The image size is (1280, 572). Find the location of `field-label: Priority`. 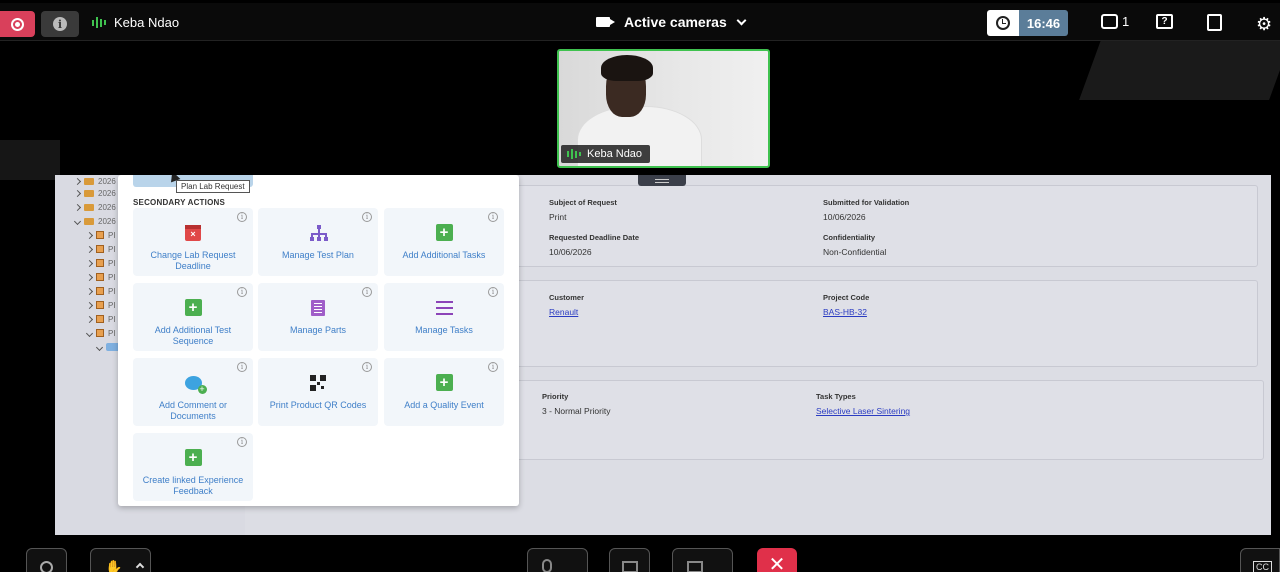

field-label: Priority is located at coordinates (555, 396).